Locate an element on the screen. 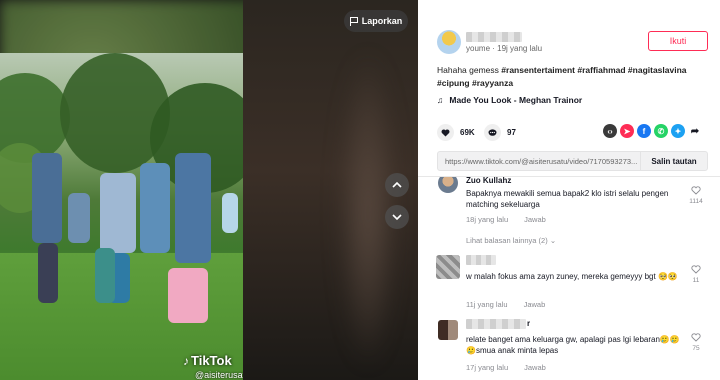 The width and height of the screenshot is (720, 380). music-title: Made You Look - Meghan Trainor is located at coordinates (516, 100).